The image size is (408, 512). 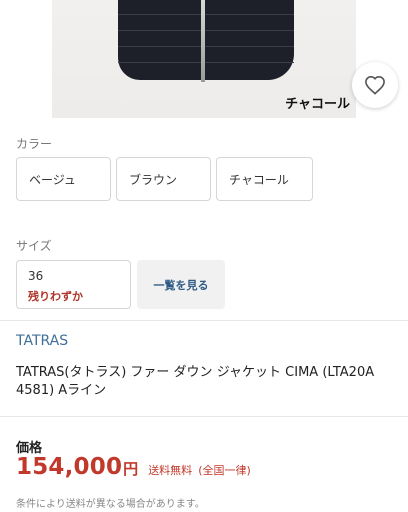 What do you see at coordinates (131, 469) in the screenshot?
I see `price-currency: 円` at bounding box center [131, 469].